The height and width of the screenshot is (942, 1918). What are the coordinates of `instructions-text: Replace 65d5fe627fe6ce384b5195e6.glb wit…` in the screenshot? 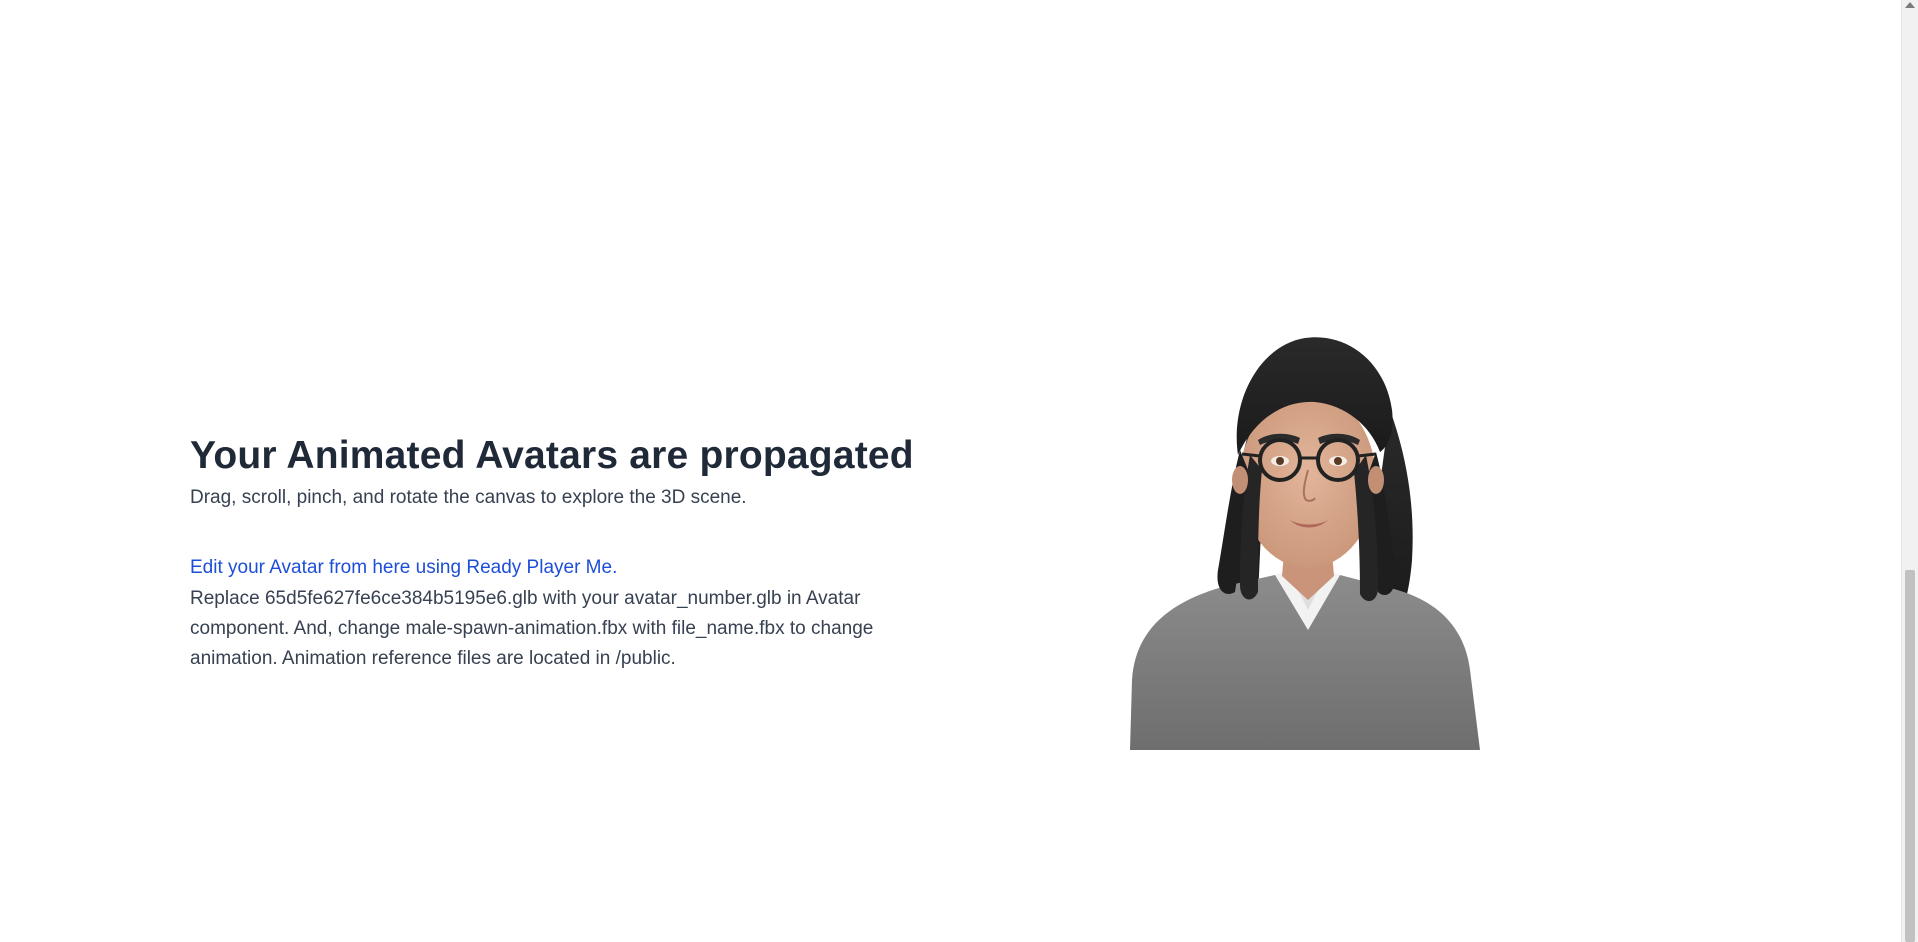 It's located at (532, 628).